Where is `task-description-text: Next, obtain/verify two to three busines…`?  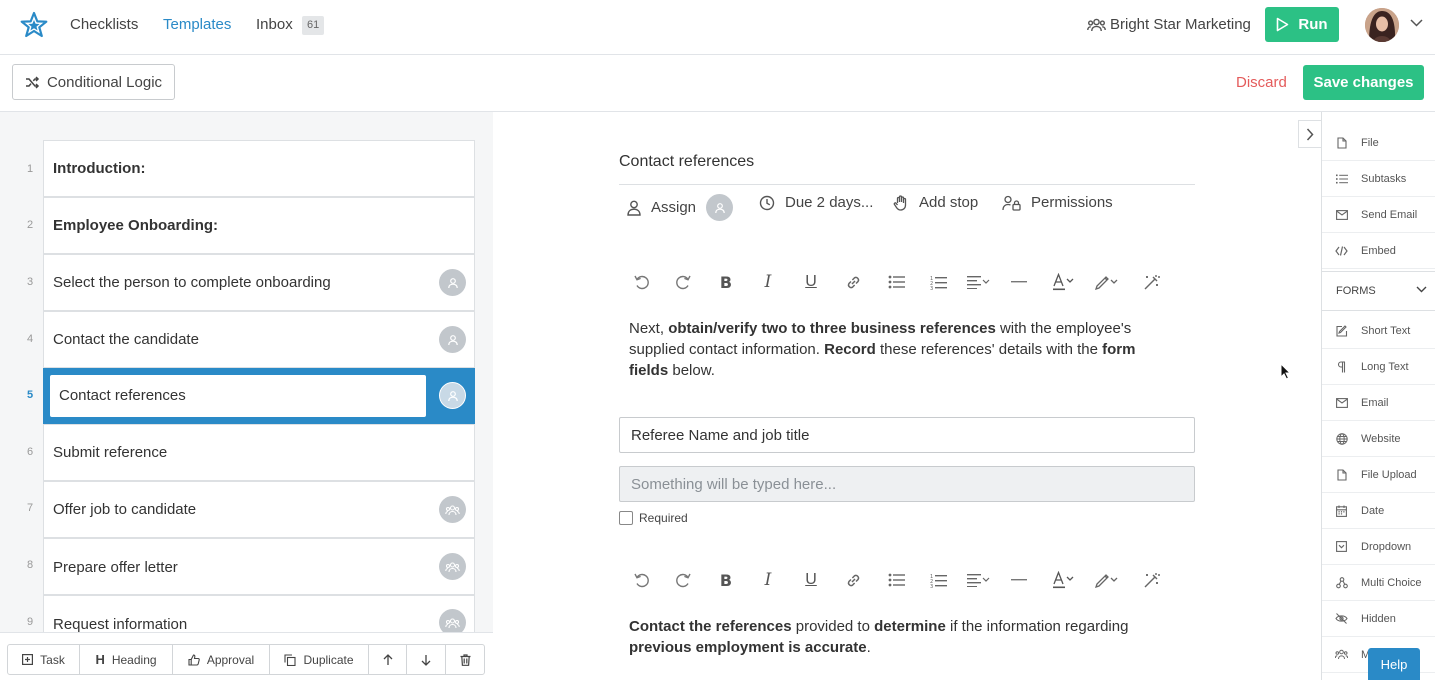
task-description-text: Next, obtain/verify two to three busines… is located at coordinates (899, 349).